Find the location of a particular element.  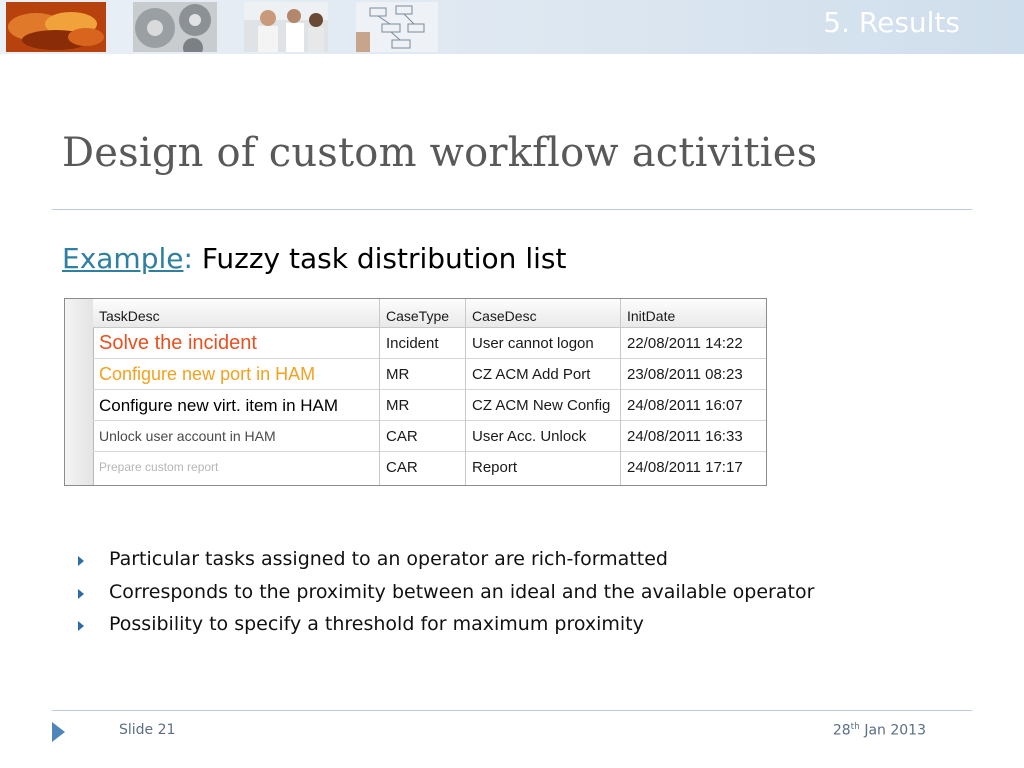

subtitle: Example: Fuzzy task distribution list is located at coordinates (314, 258).